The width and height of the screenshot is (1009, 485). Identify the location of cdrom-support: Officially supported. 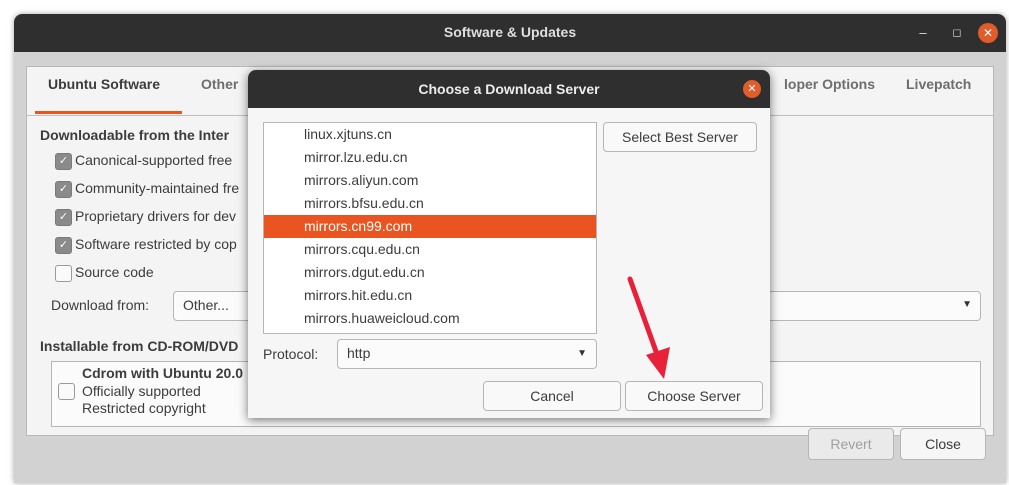
(141, 391).